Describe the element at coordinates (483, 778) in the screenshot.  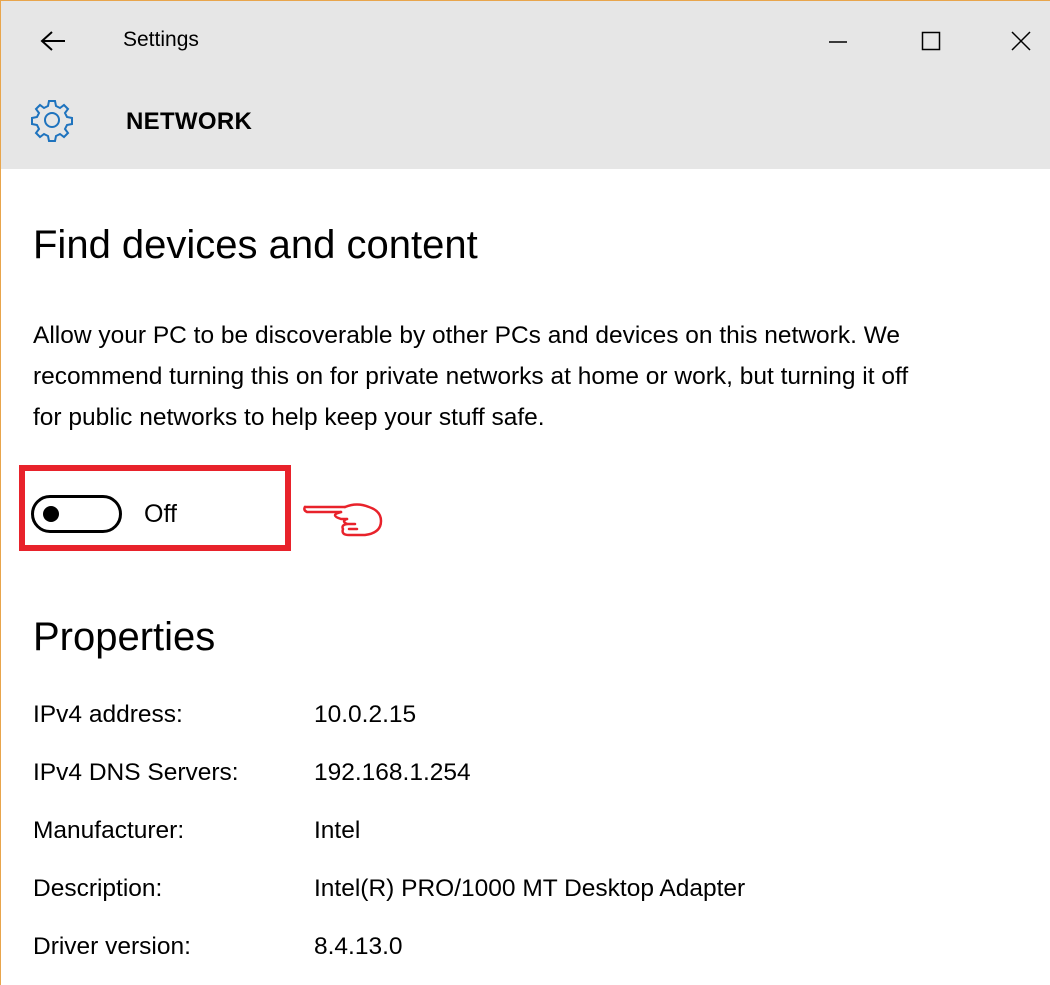
I see `property-row-dns: IPv4 DNS Servers: 192.168.1.254` at that location.